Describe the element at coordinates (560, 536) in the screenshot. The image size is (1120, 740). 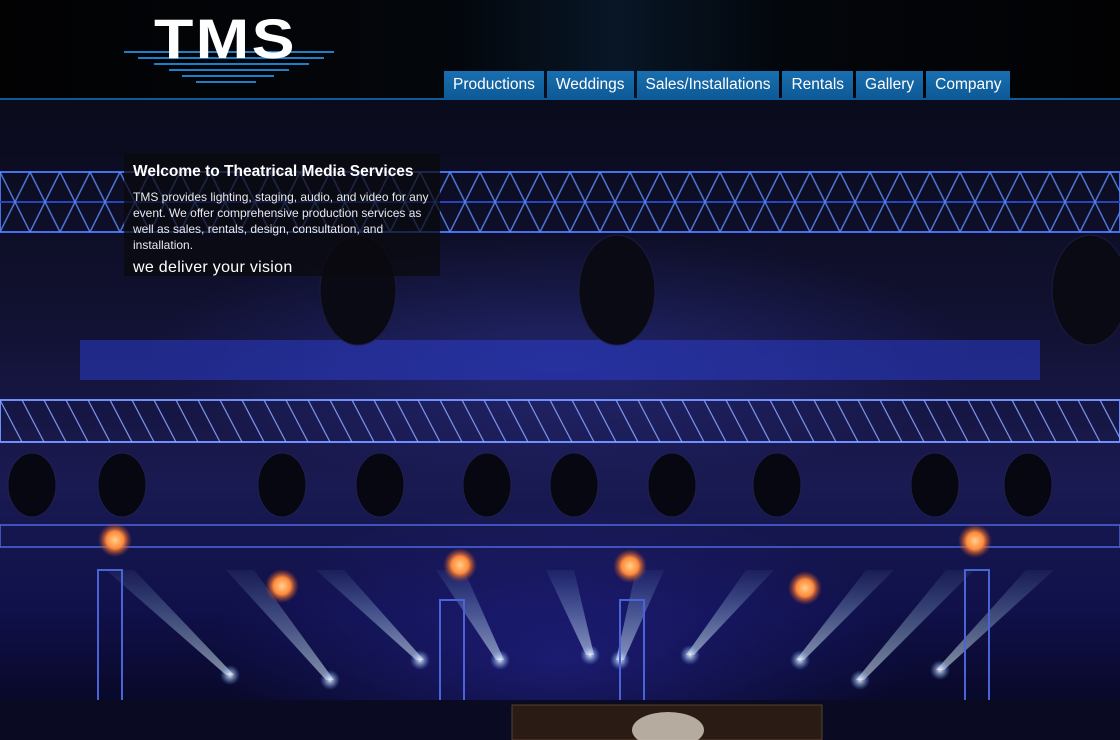
I see `lower-truss` at that location.